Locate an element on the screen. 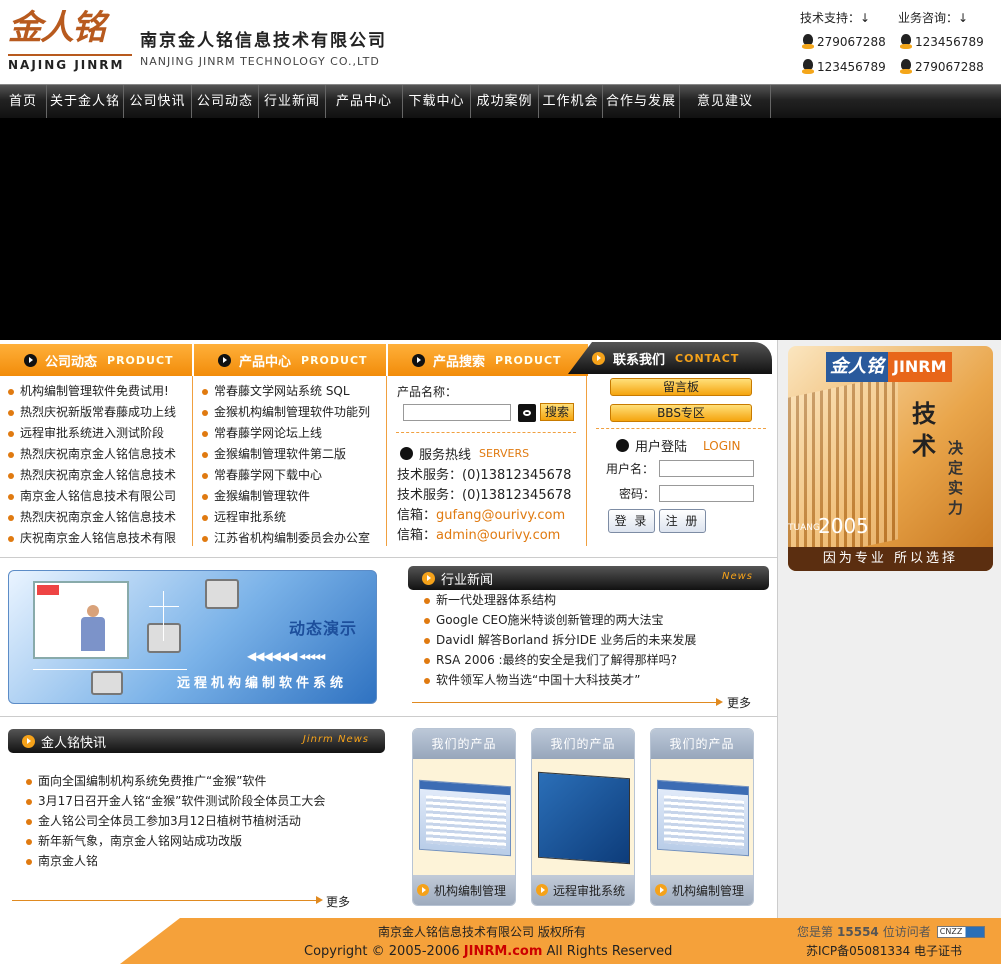  list-item: 远程审批系统 is located at coordinates (293, 517).